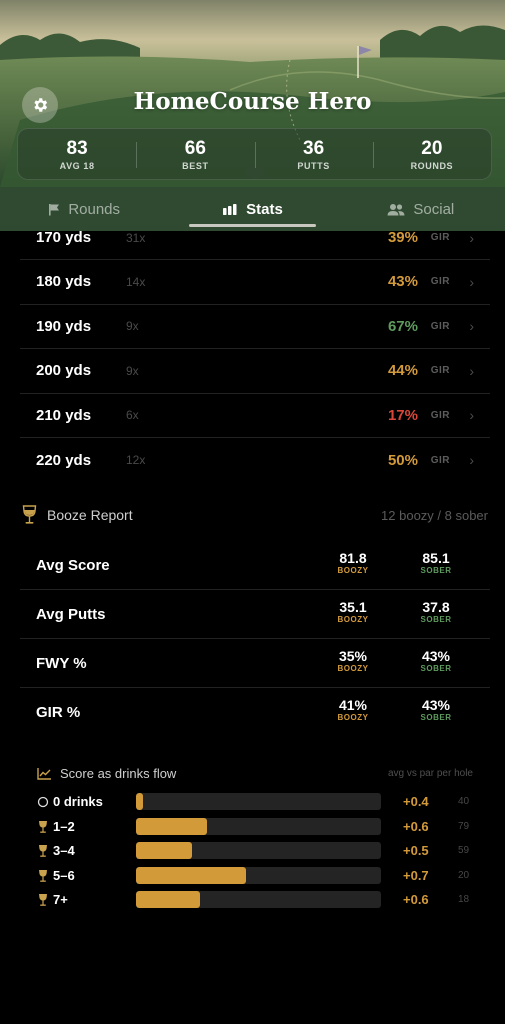  What do you see at coordinates (416, 850) in the screenshot?
I see `delta-value: +0.5` at bounding box center [416, 850].